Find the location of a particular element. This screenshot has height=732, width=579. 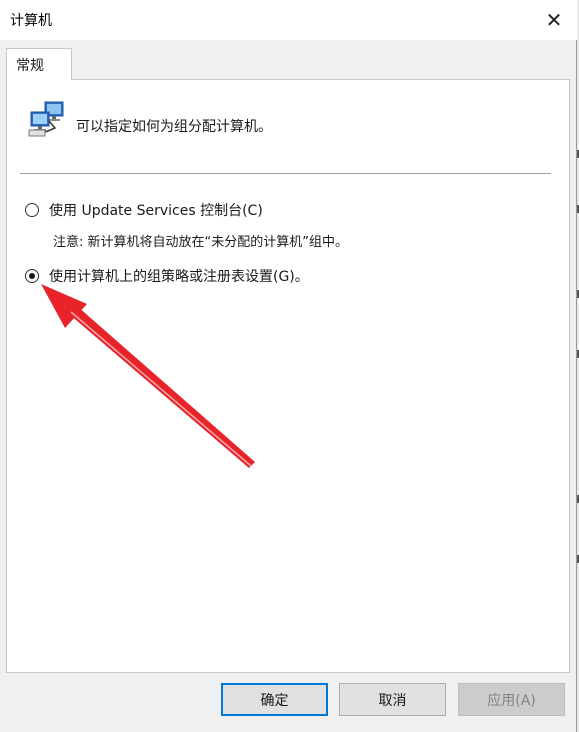

close-icon: ✕ is located at coordinates (554, 20).